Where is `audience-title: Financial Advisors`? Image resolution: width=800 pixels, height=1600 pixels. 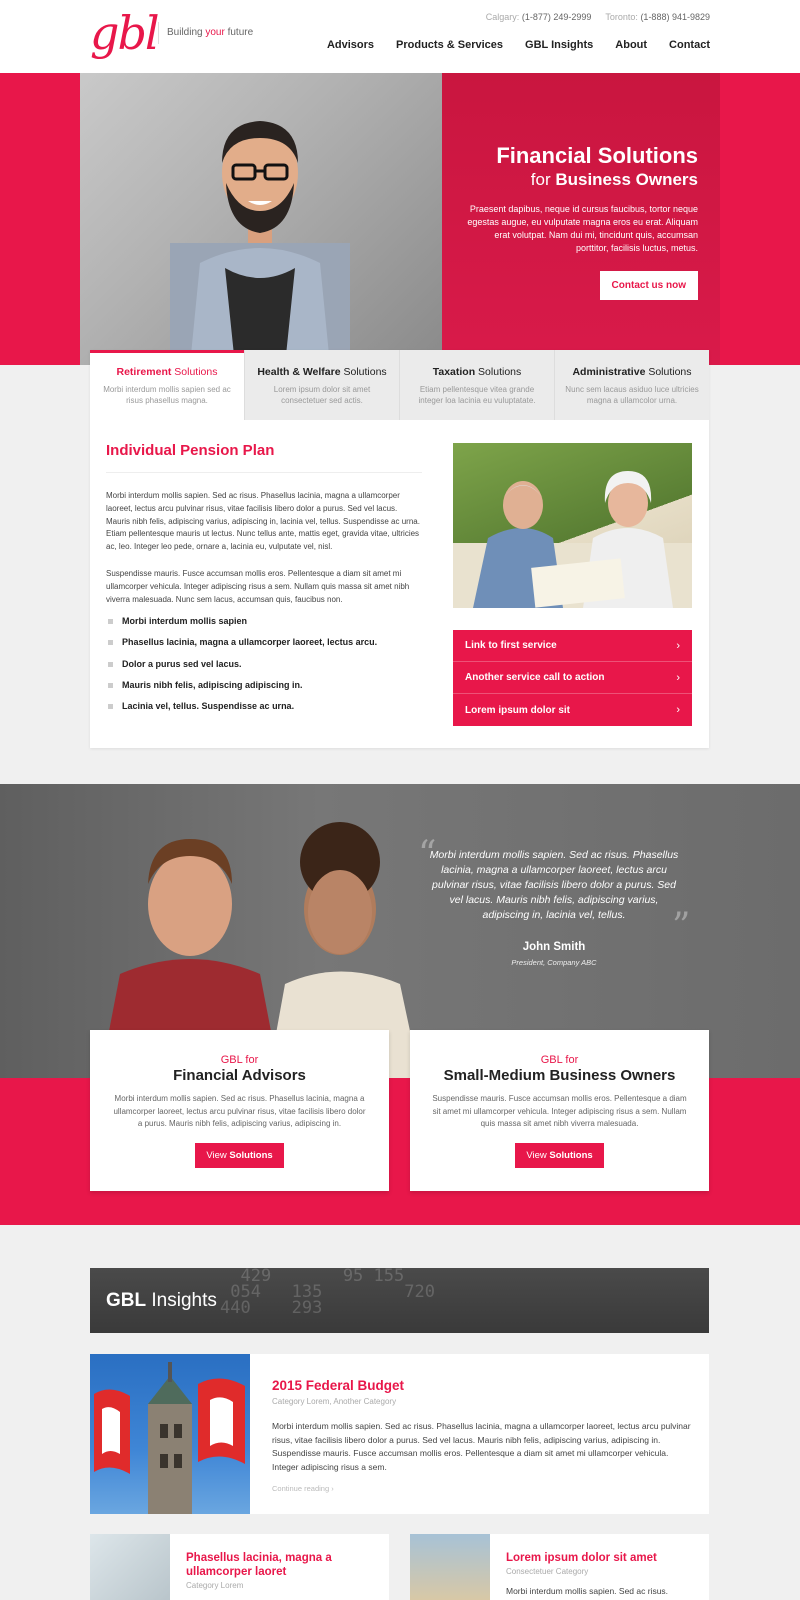
audience-title: Financial Advisors is located at coordinates (239, 1075).